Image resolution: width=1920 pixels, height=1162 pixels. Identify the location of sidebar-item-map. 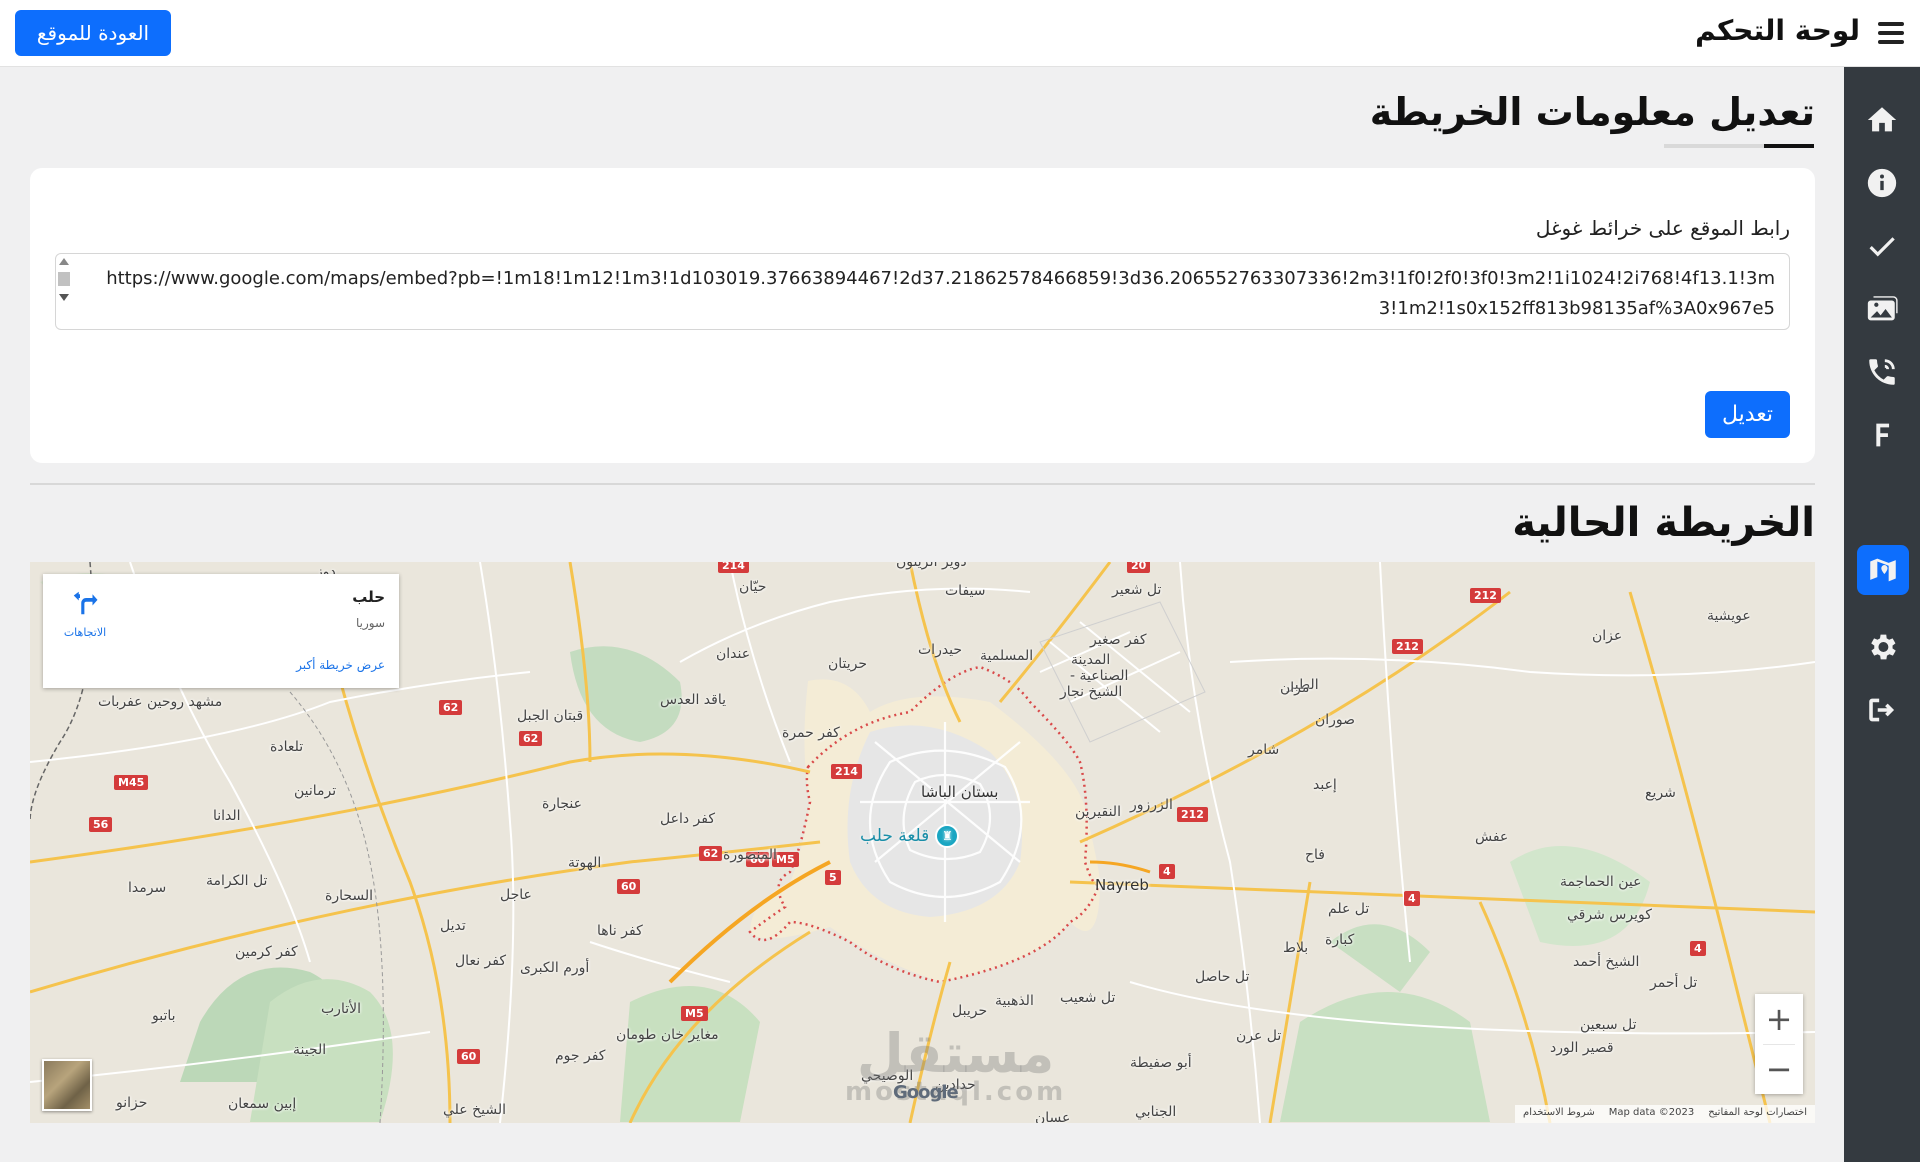
(1883, 570).